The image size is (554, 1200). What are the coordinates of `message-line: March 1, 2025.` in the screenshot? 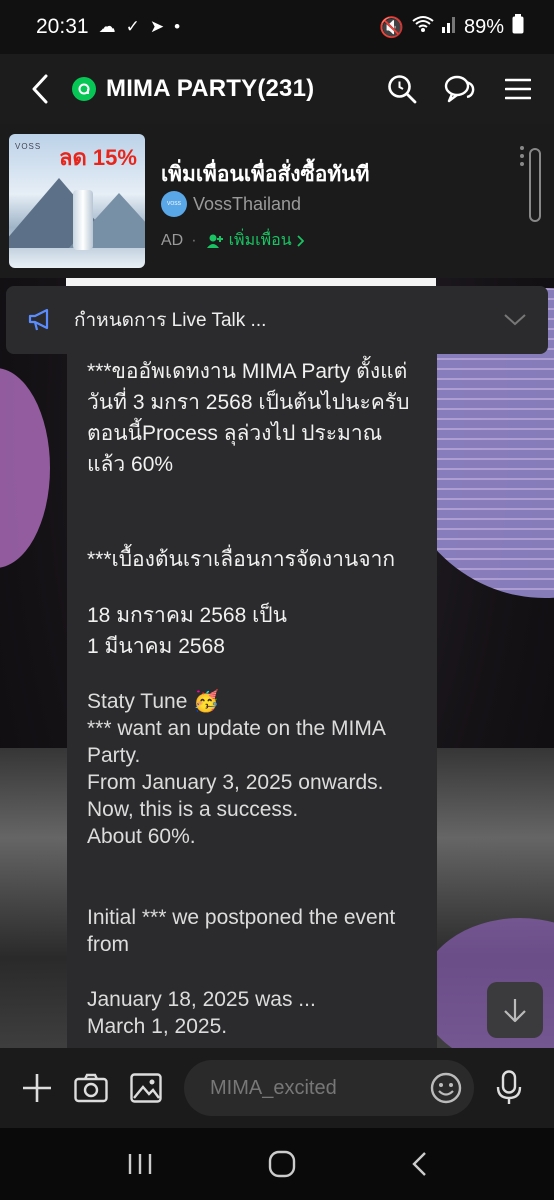 It's located at (157, 1026).